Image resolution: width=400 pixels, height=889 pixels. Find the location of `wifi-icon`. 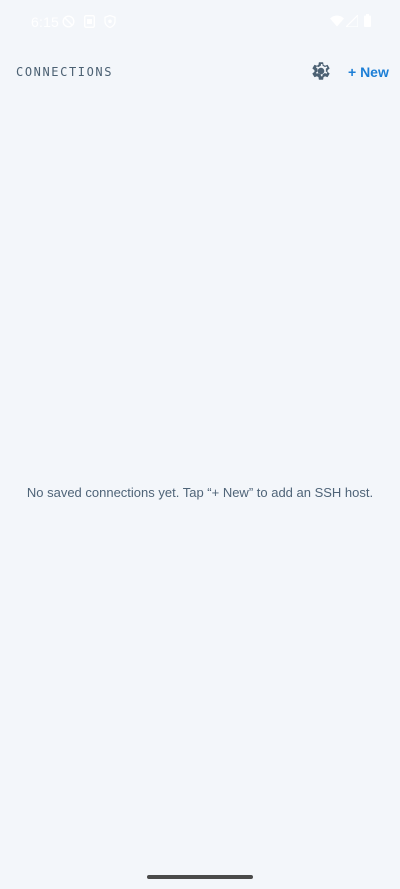

wifi-icon is located at coordinates (337, 21).